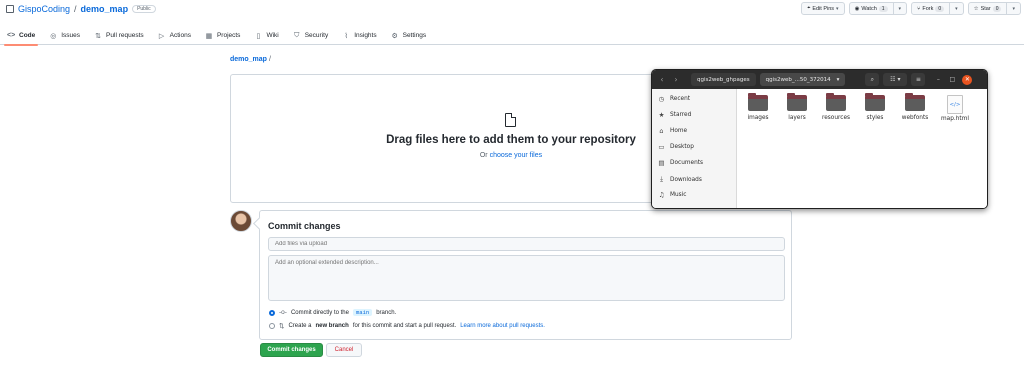 Image resolution: width=1024 pixels, height=367 pixels. I want to click on folder-item: webfonts, so click(915, 107).